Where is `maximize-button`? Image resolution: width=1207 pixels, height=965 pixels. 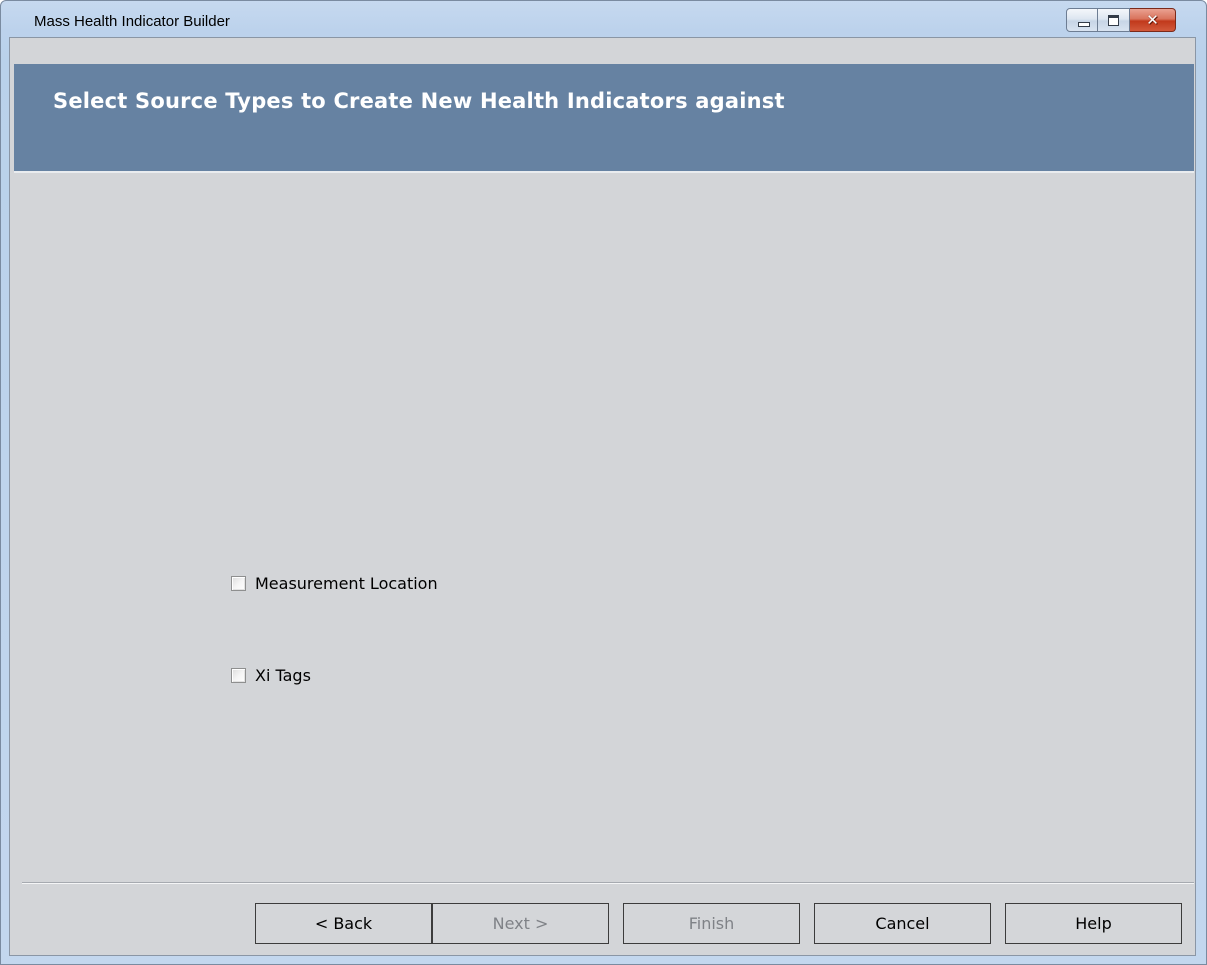
maximize-button is located at coordinates (1114, 20).